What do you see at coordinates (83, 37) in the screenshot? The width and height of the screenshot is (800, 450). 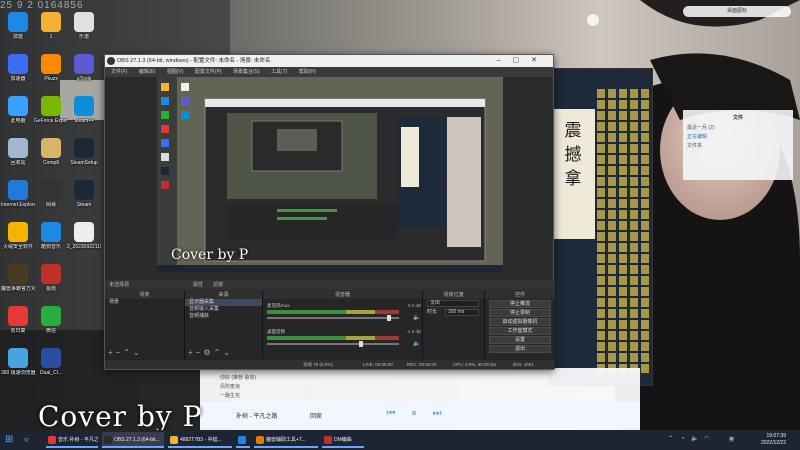 I see `desktop-icon-label: 乐谱` at bounding box center [83, 37].